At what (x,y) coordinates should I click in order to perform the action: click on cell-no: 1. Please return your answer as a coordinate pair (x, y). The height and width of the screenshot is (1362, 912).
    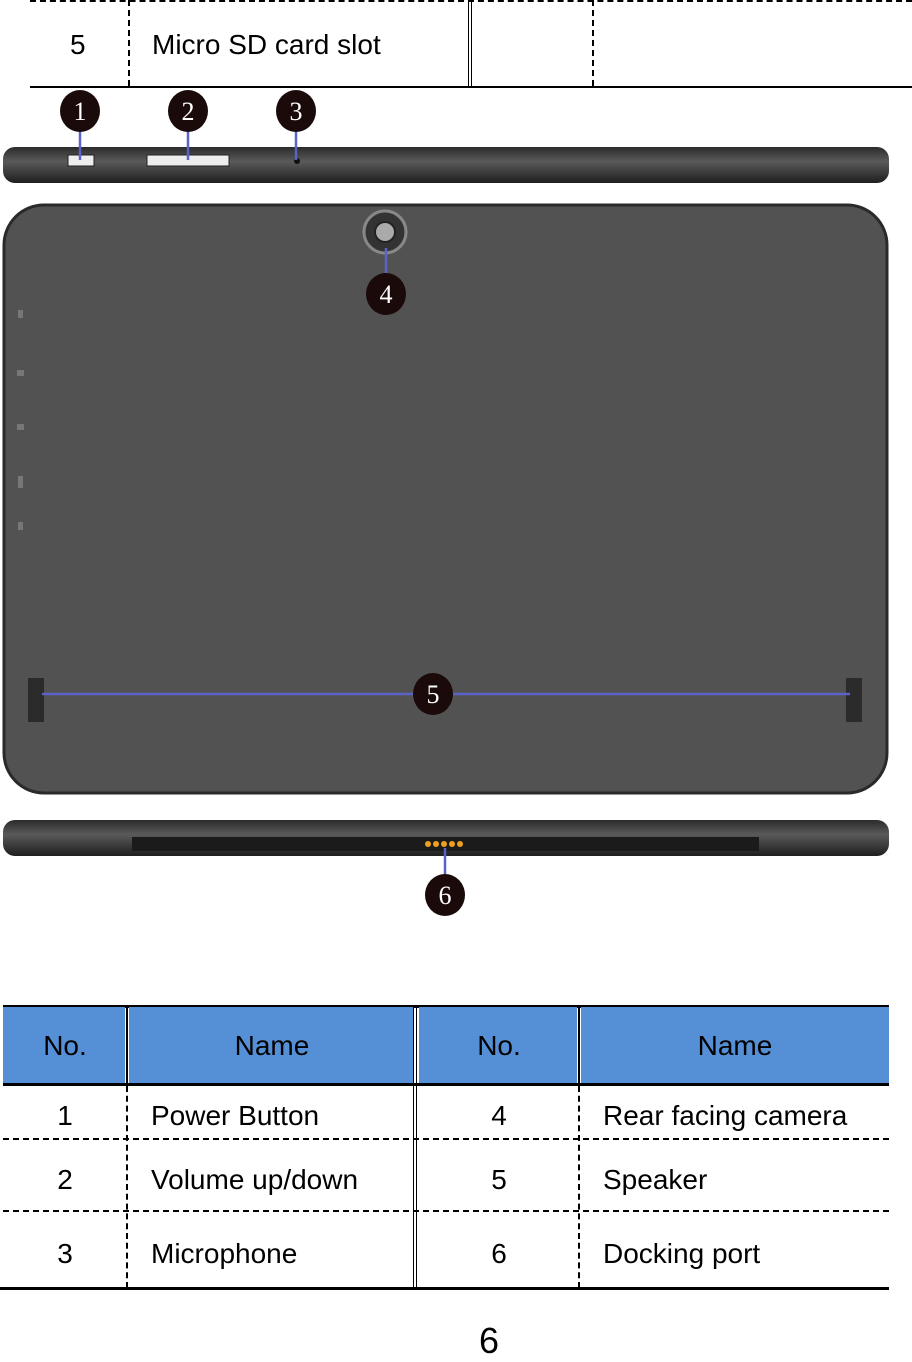
    Looking at the image, I should click on (65, 1115).